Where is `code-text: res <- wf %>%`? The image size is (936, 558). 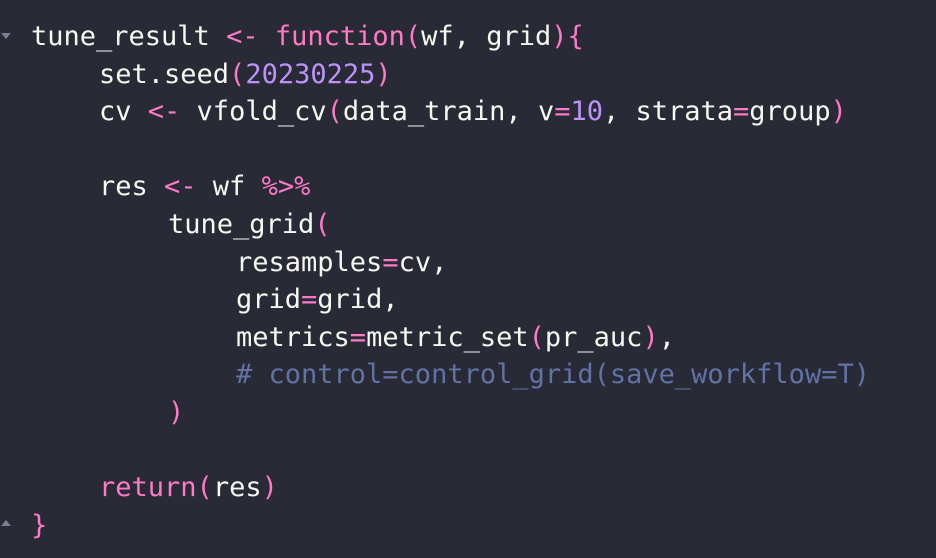 code-text: res <- wf %>% is located at coordinates (204, 187).